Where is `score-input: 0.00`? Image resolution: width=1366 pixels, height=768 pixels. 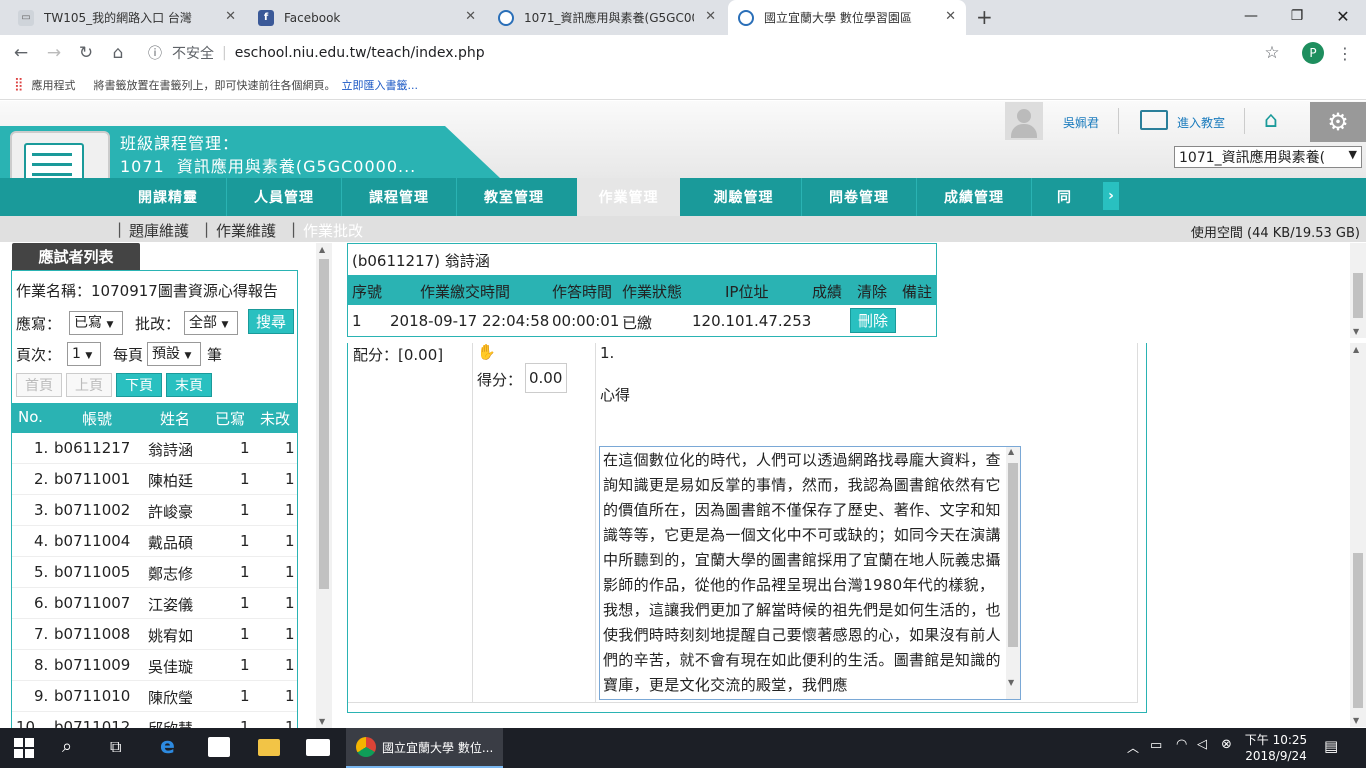 score-input: 0.00 is located at coordinates (546, 378).